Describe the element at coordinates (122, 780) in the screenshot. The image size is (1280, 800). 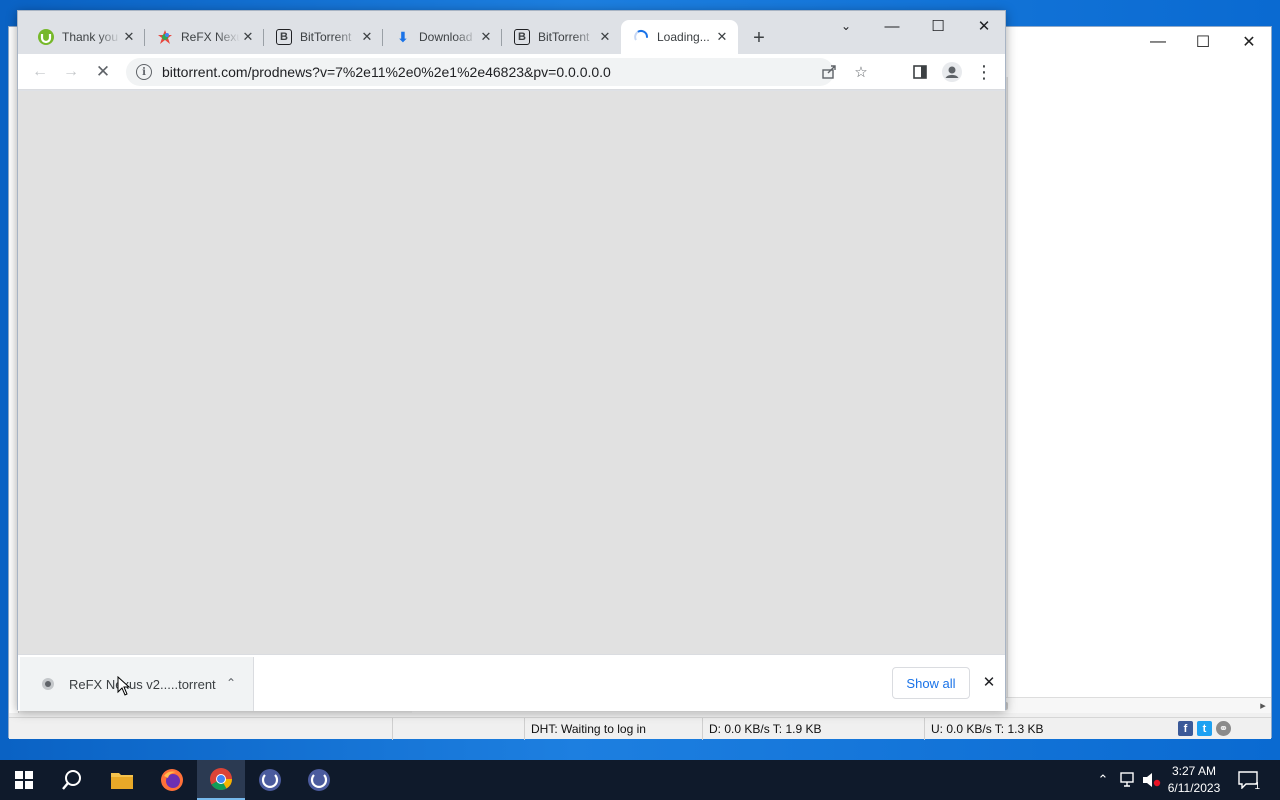
I see `file-explorer-icon` at that location.